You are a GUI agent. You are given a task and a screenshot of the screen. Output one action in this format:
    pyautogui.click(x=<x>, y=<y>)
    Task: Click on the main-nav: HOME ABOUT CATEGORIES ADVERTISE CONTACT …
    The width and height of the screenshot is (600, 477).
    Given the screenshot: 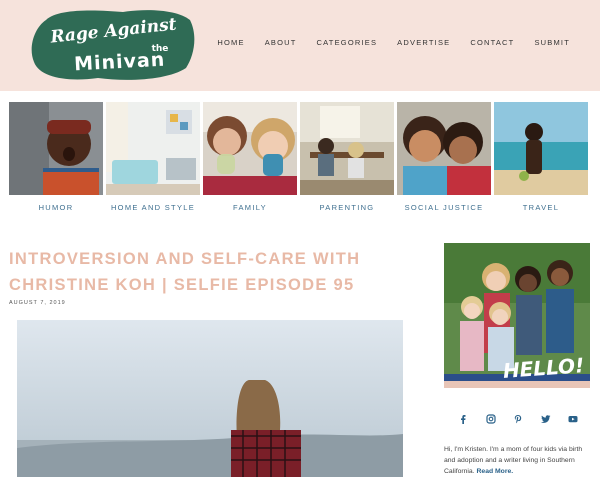 What is the action you would take?
    pyautogui.click(x=383, y=42)
    